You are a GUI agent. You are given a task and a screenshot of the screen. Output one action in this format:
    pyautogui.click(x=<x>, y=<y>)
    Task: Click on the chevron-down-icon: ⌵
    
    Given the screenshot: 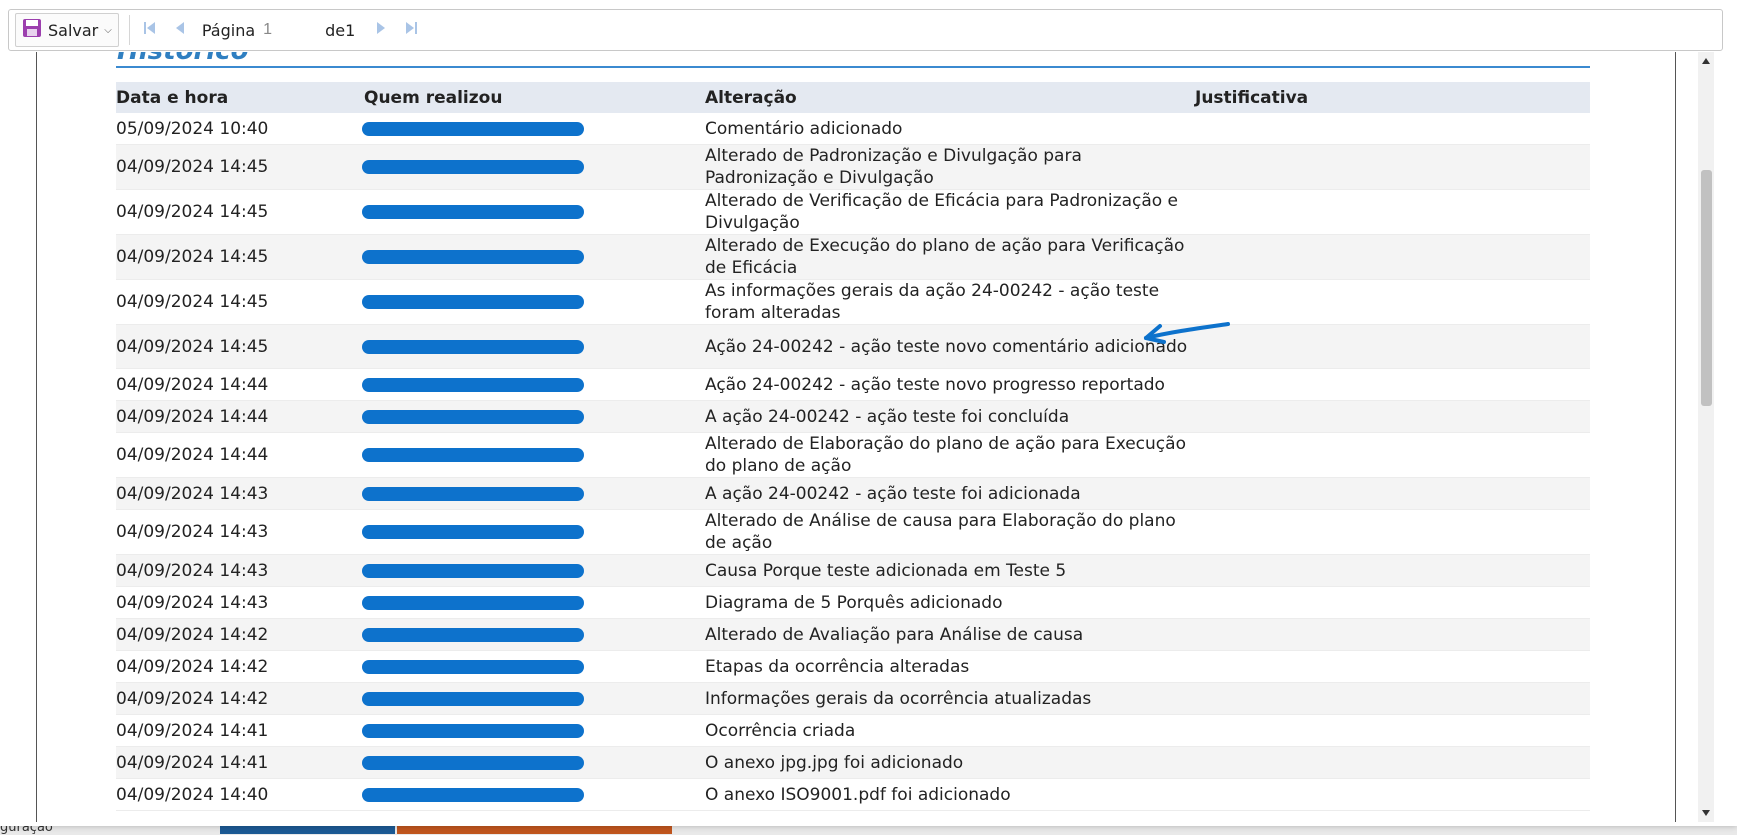 What is the action you would take?
    pyautogui.click(x=108, y=30)
    